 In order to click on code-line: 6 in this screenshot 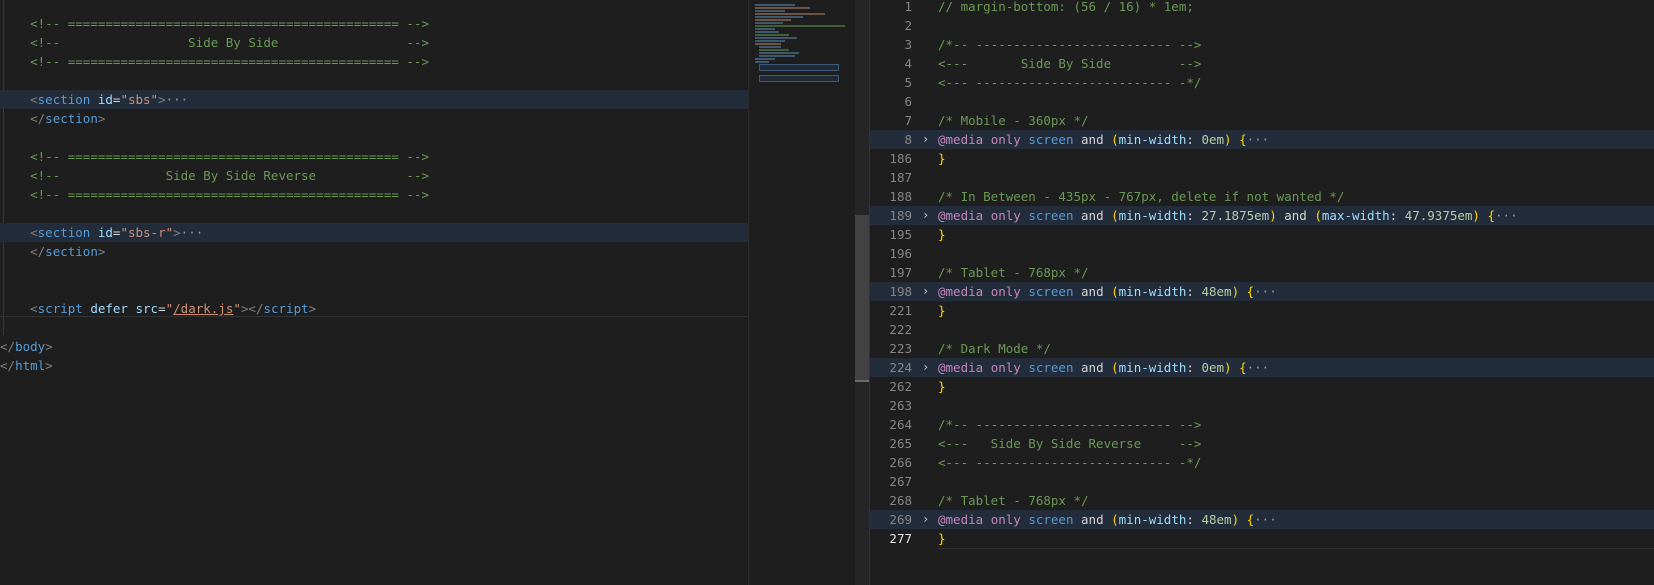, I will do `click(1262, 101)`.